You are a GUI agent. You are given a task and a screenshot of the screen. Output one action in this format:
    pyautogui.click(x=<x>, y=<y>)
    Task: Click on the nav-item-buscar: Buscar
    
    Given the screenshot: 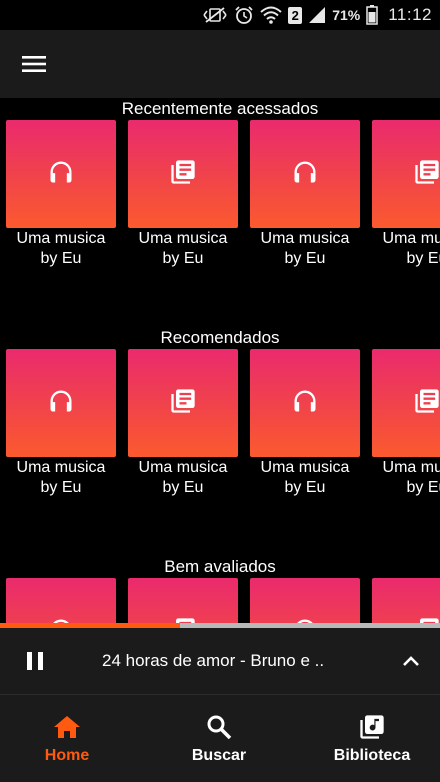 What is the action you would take?
    pyautogui.click(x=219, y=739)
    